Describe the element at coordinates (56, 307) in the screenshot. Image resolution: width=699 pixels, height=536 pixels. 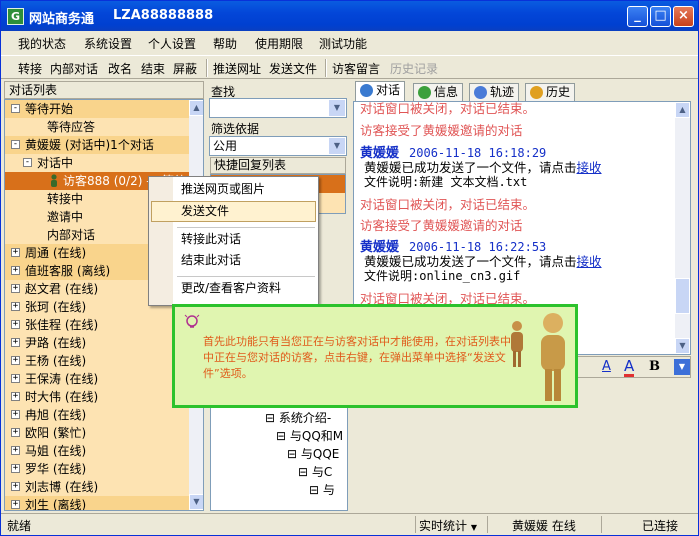
I see `tree-row-label: 张珂 (在线)` at that location.